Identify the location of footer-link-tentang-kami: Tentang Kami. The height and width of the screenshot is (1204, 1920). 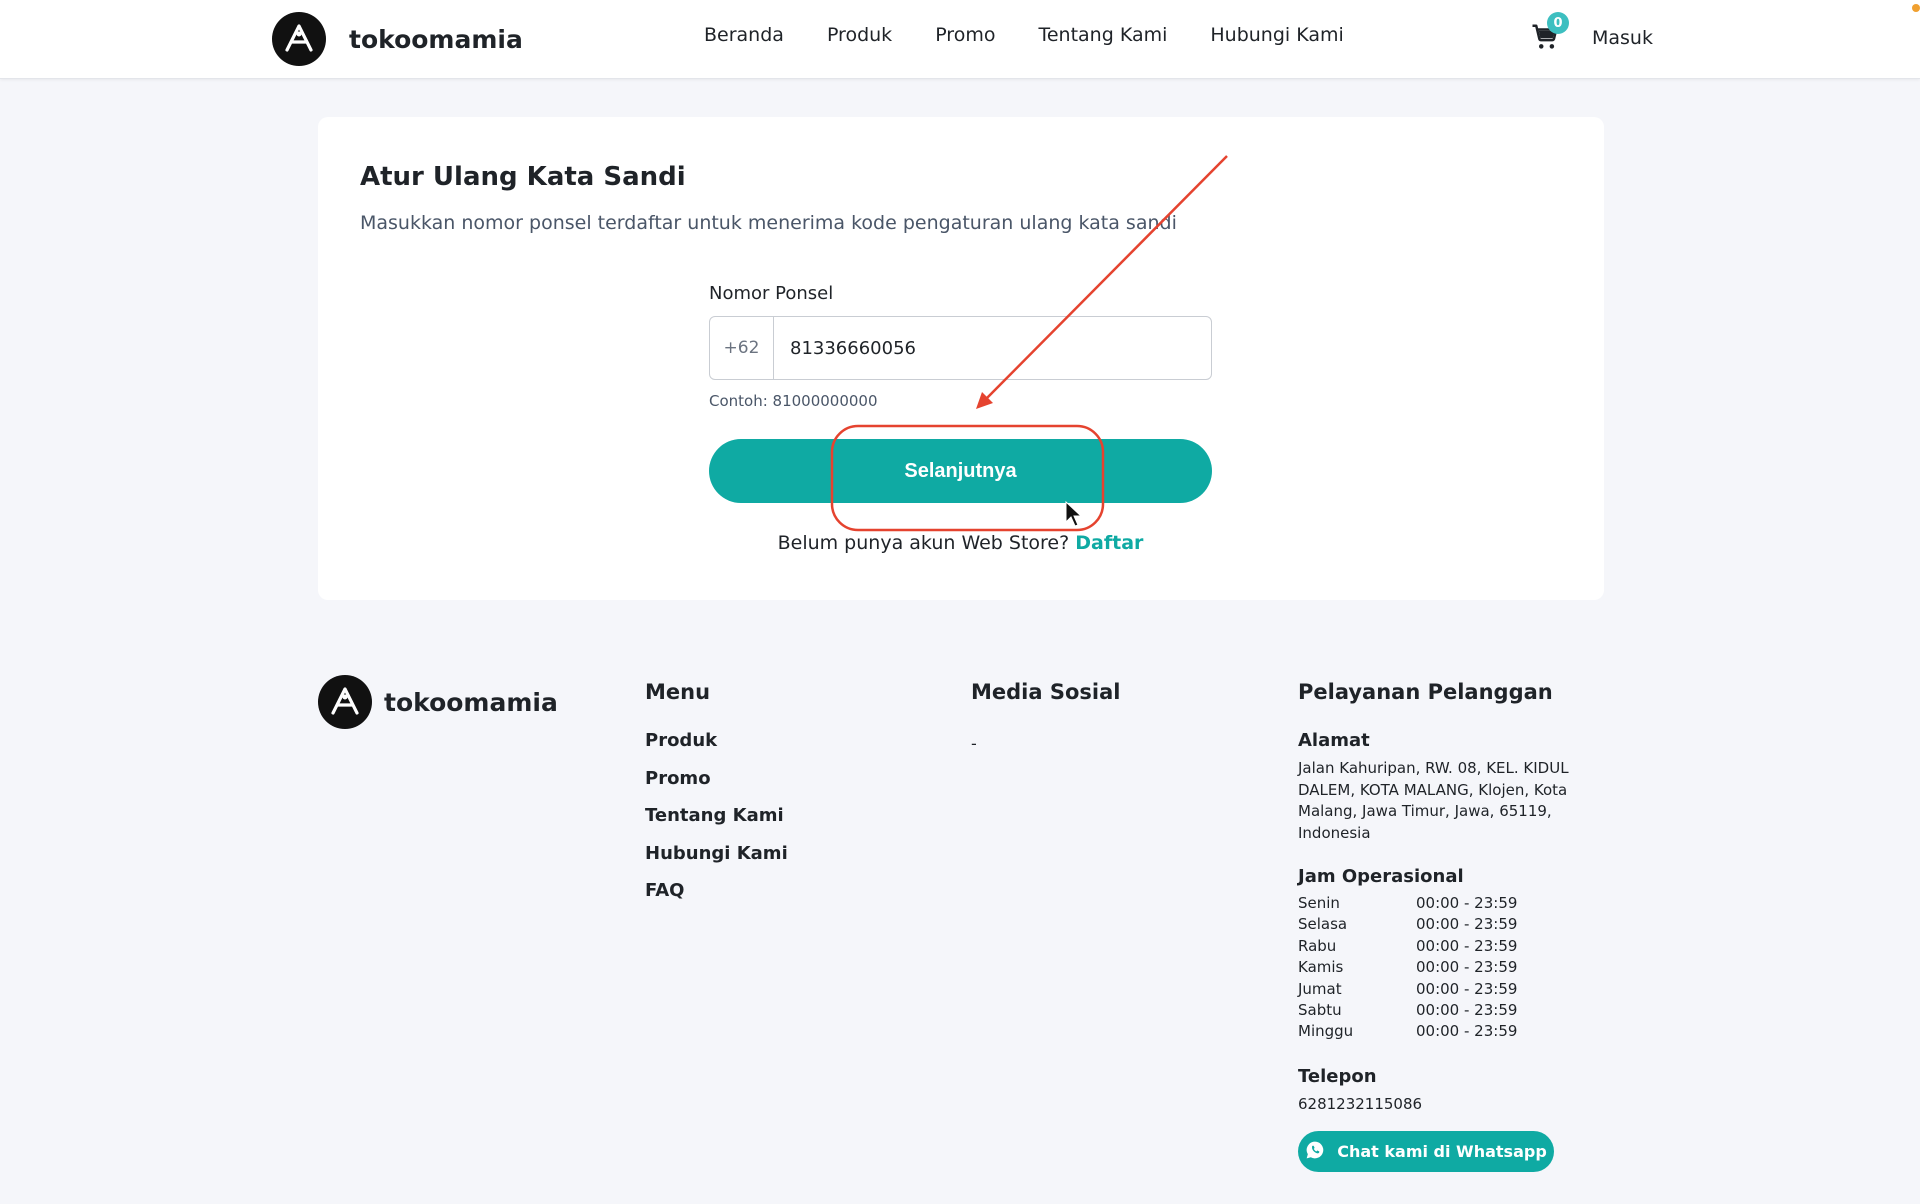
(716, 824).